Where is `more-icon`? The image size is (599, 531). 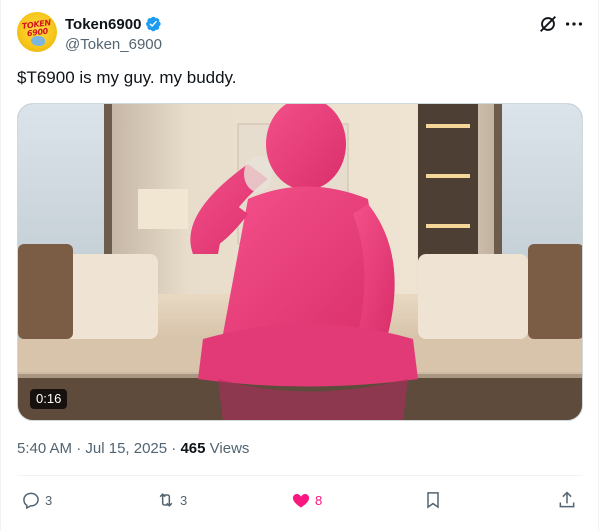 more-icon is located at coordinates (574, 24).